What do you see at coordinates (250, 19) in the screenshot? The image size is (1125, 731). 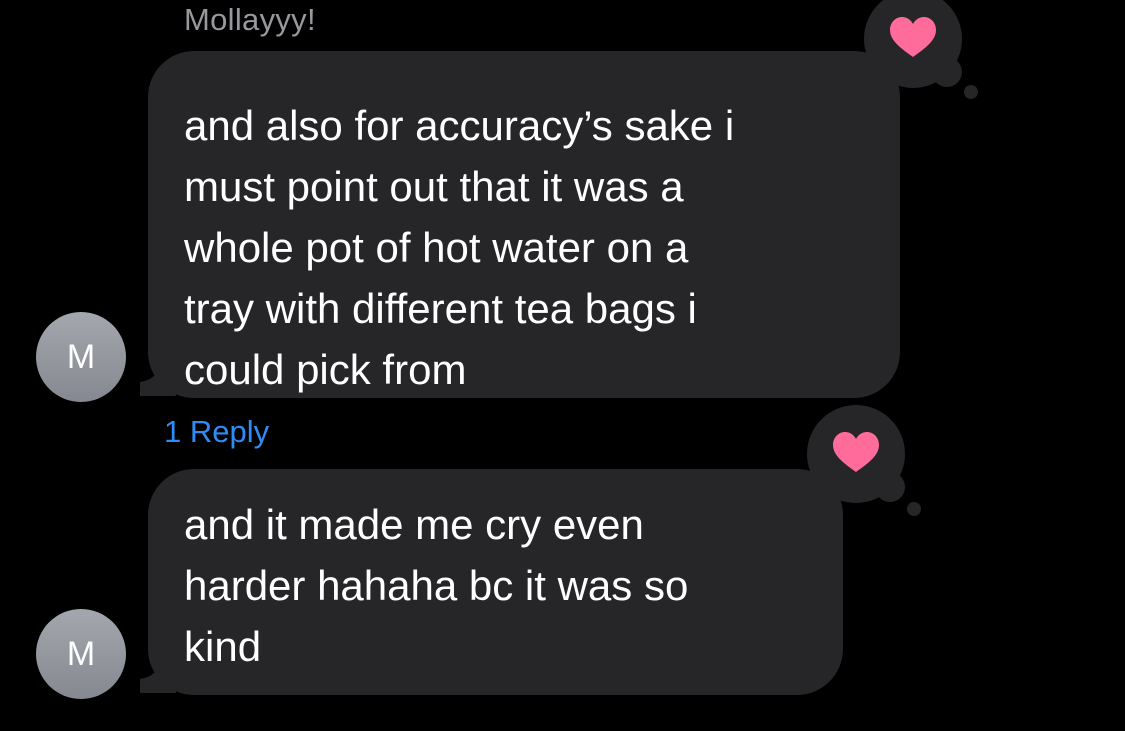 I see `sender-name: Mollayyy!` at bounding box center [250, 19].